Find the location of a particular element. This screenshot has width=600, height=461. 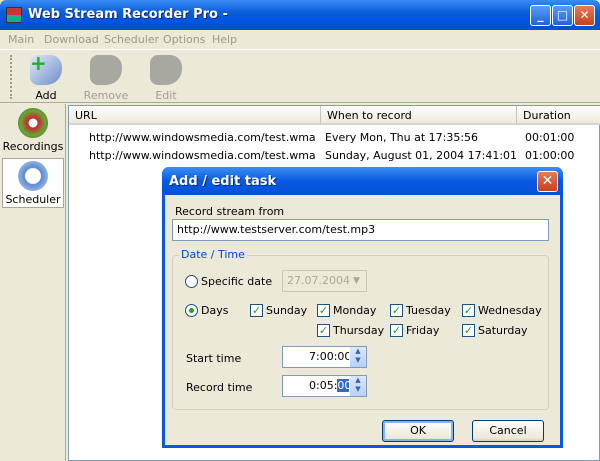

toolbar-grip is located at coordinates (11, 77).